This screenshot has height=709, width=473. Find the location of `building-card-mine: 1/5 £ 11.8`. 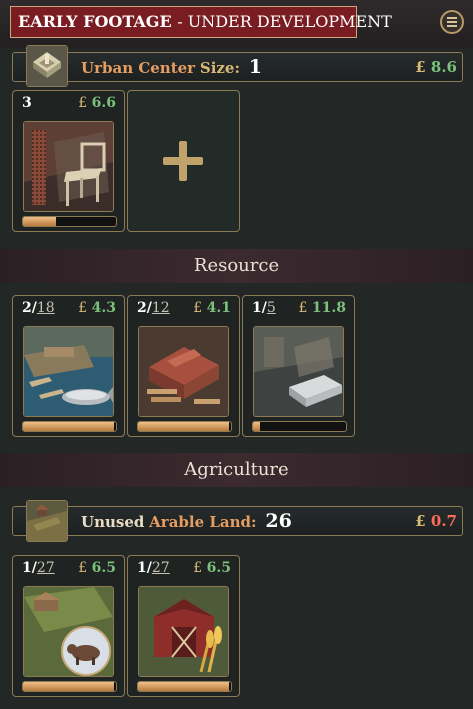

building-card-mine: 1/5 £ 11.8 is located at coordinates (298, 366).